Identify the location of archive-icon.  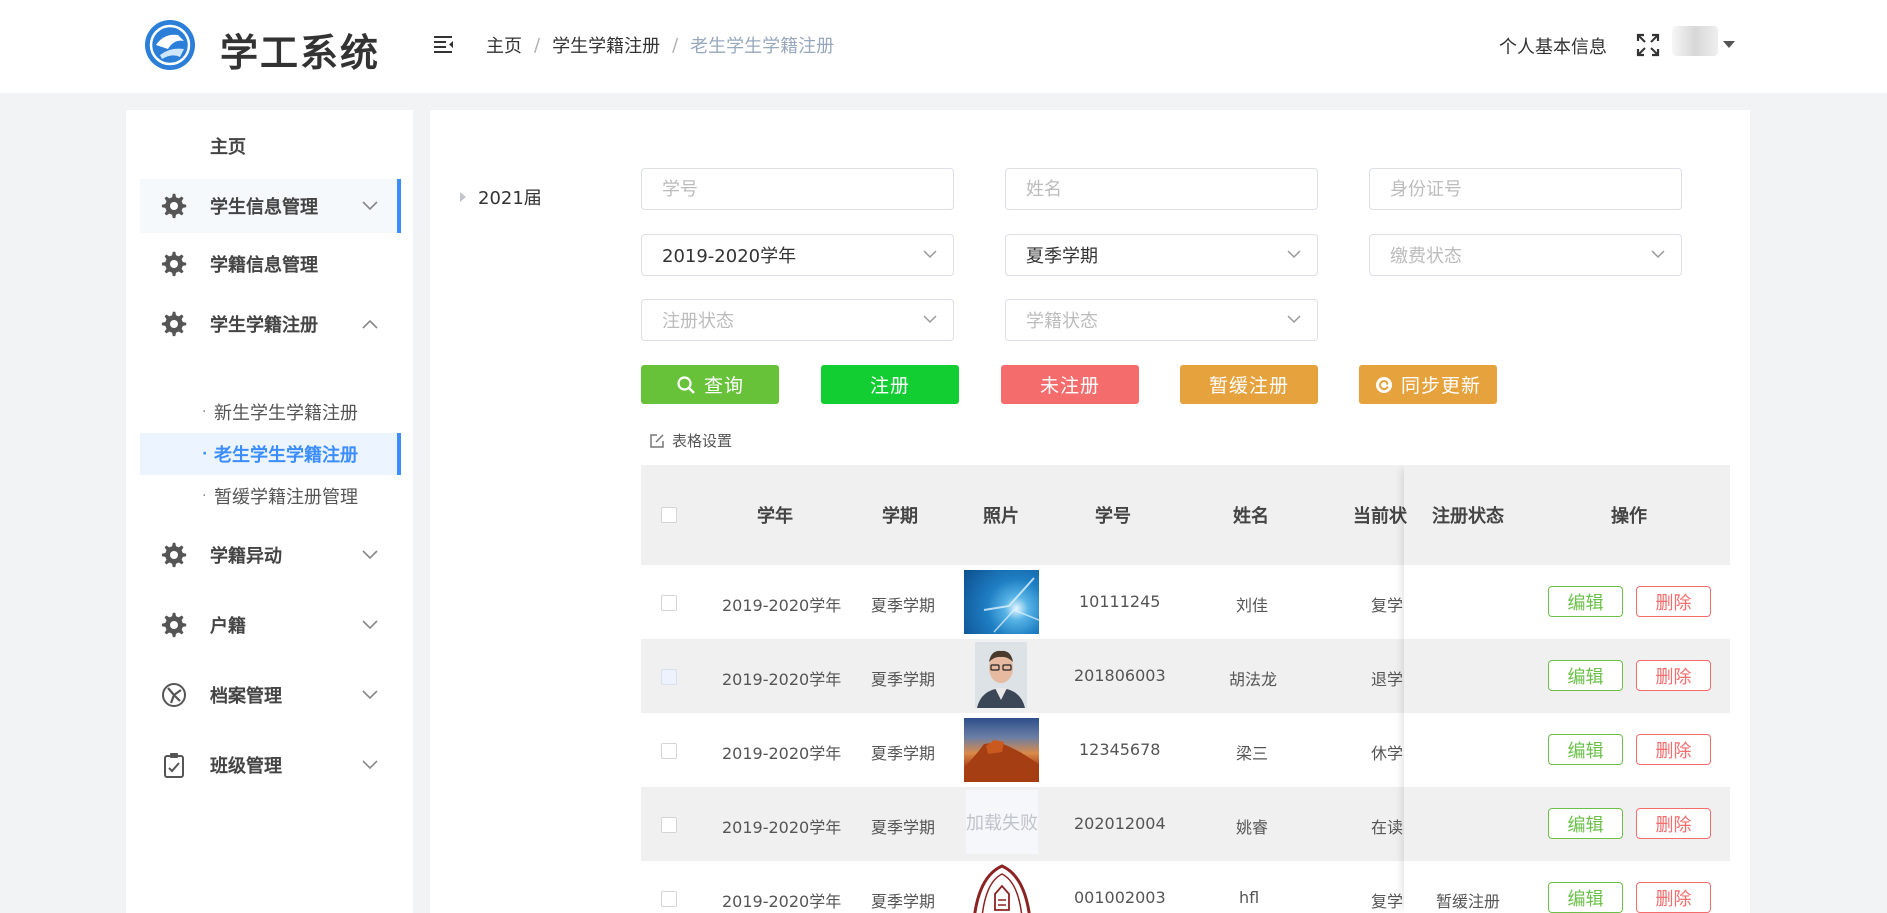
(174, 695).